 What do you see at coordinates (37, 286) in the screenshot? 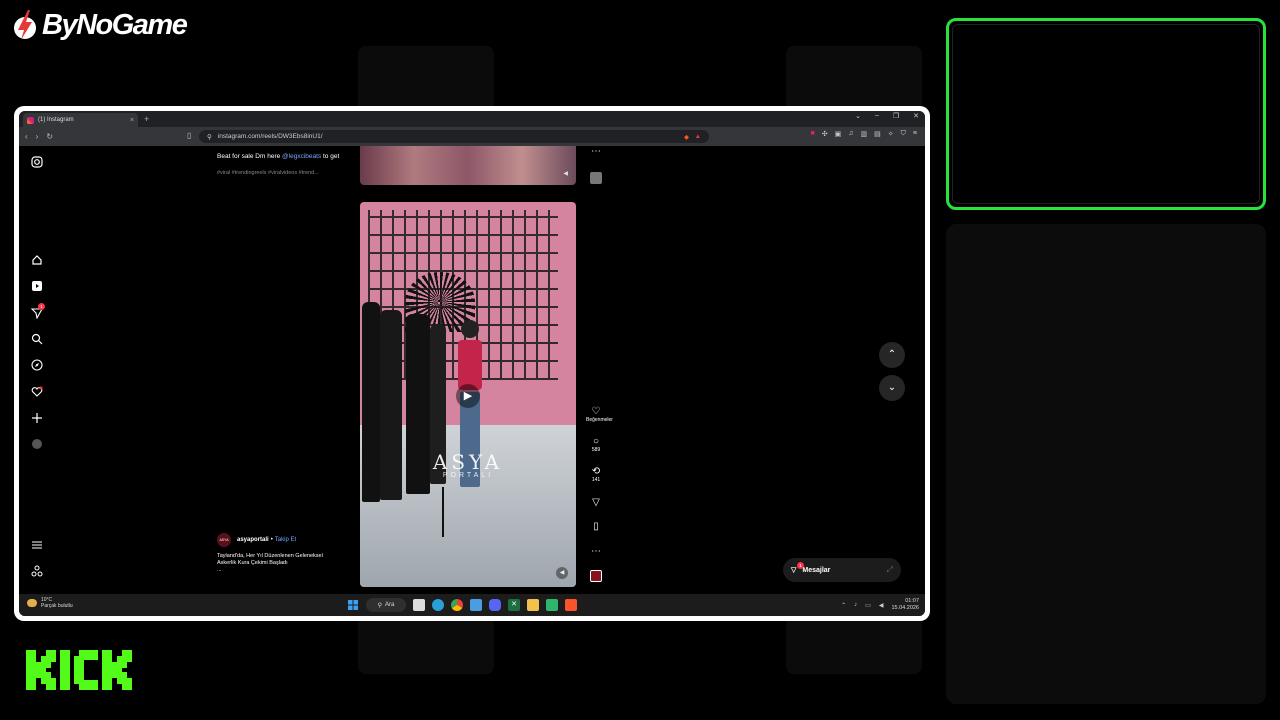
I see `reels-icon` at bounding box center [37, 286].